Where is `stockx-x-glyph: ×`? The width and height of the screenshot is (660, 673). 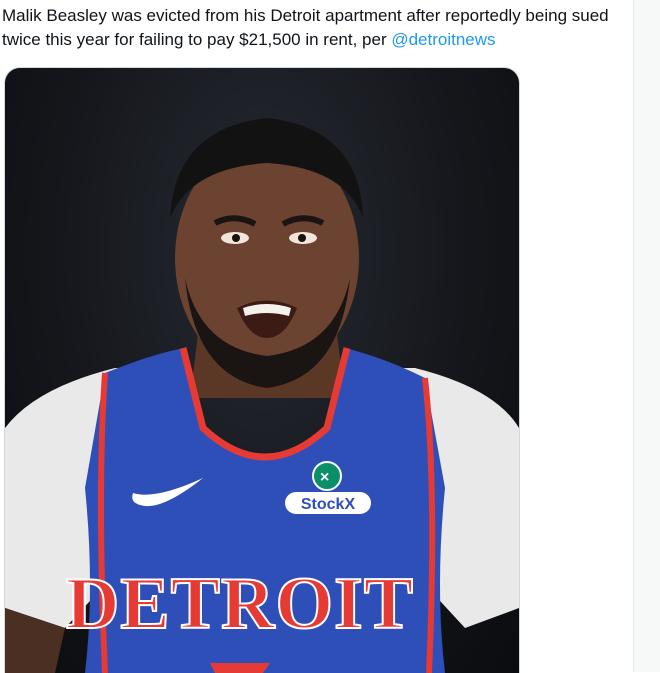
stockx-x-glyph: × is located at coordinates (324, 477).